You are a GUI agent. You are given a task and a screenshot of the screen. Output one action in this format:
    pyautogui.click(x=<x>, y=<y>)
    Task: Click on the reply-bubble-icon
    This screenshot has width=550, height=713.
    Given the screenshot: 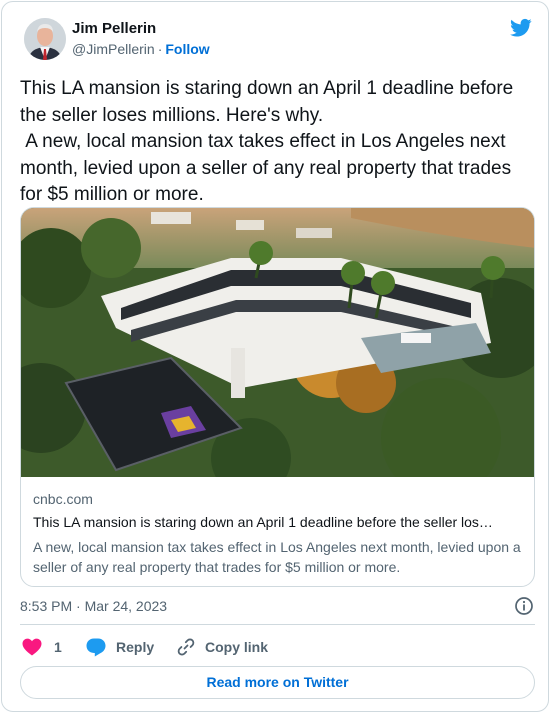 What is the action you would take?
    pyautogui.click(x=96, y=647)
    